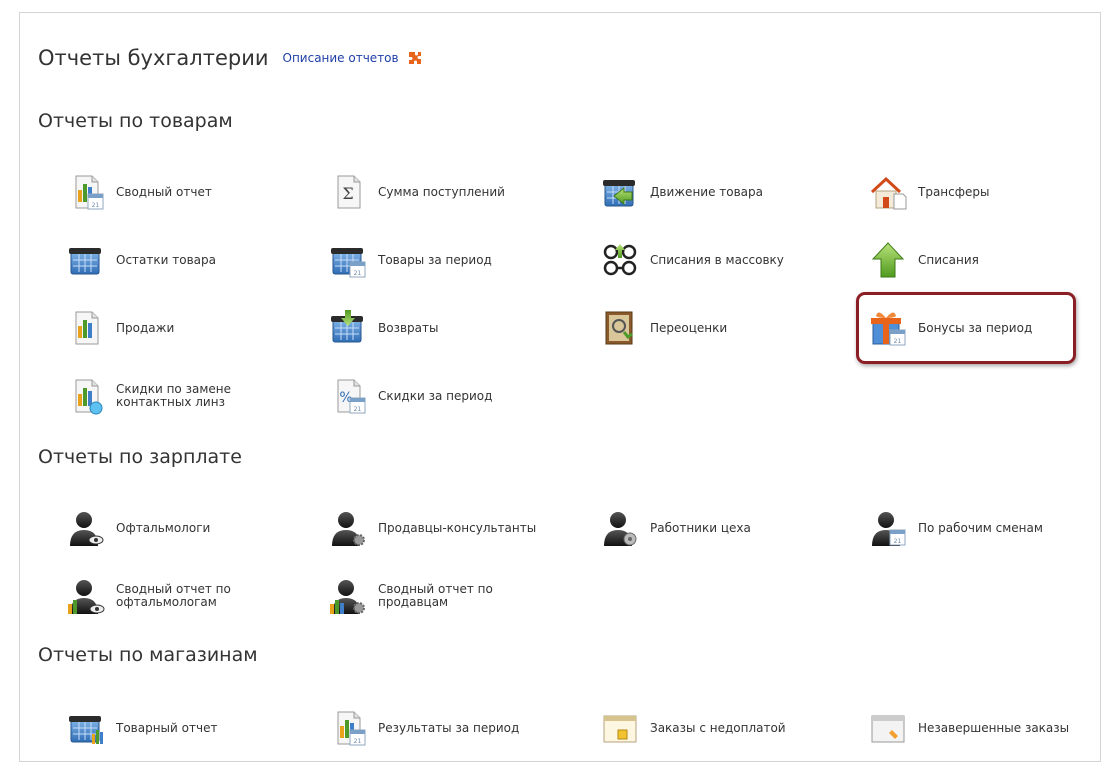 The image size is (1110, 769). What do you see at coordinates (346, 527) in the screenshot?
I see `person-gear-icon` at bounding box center [346, 527].